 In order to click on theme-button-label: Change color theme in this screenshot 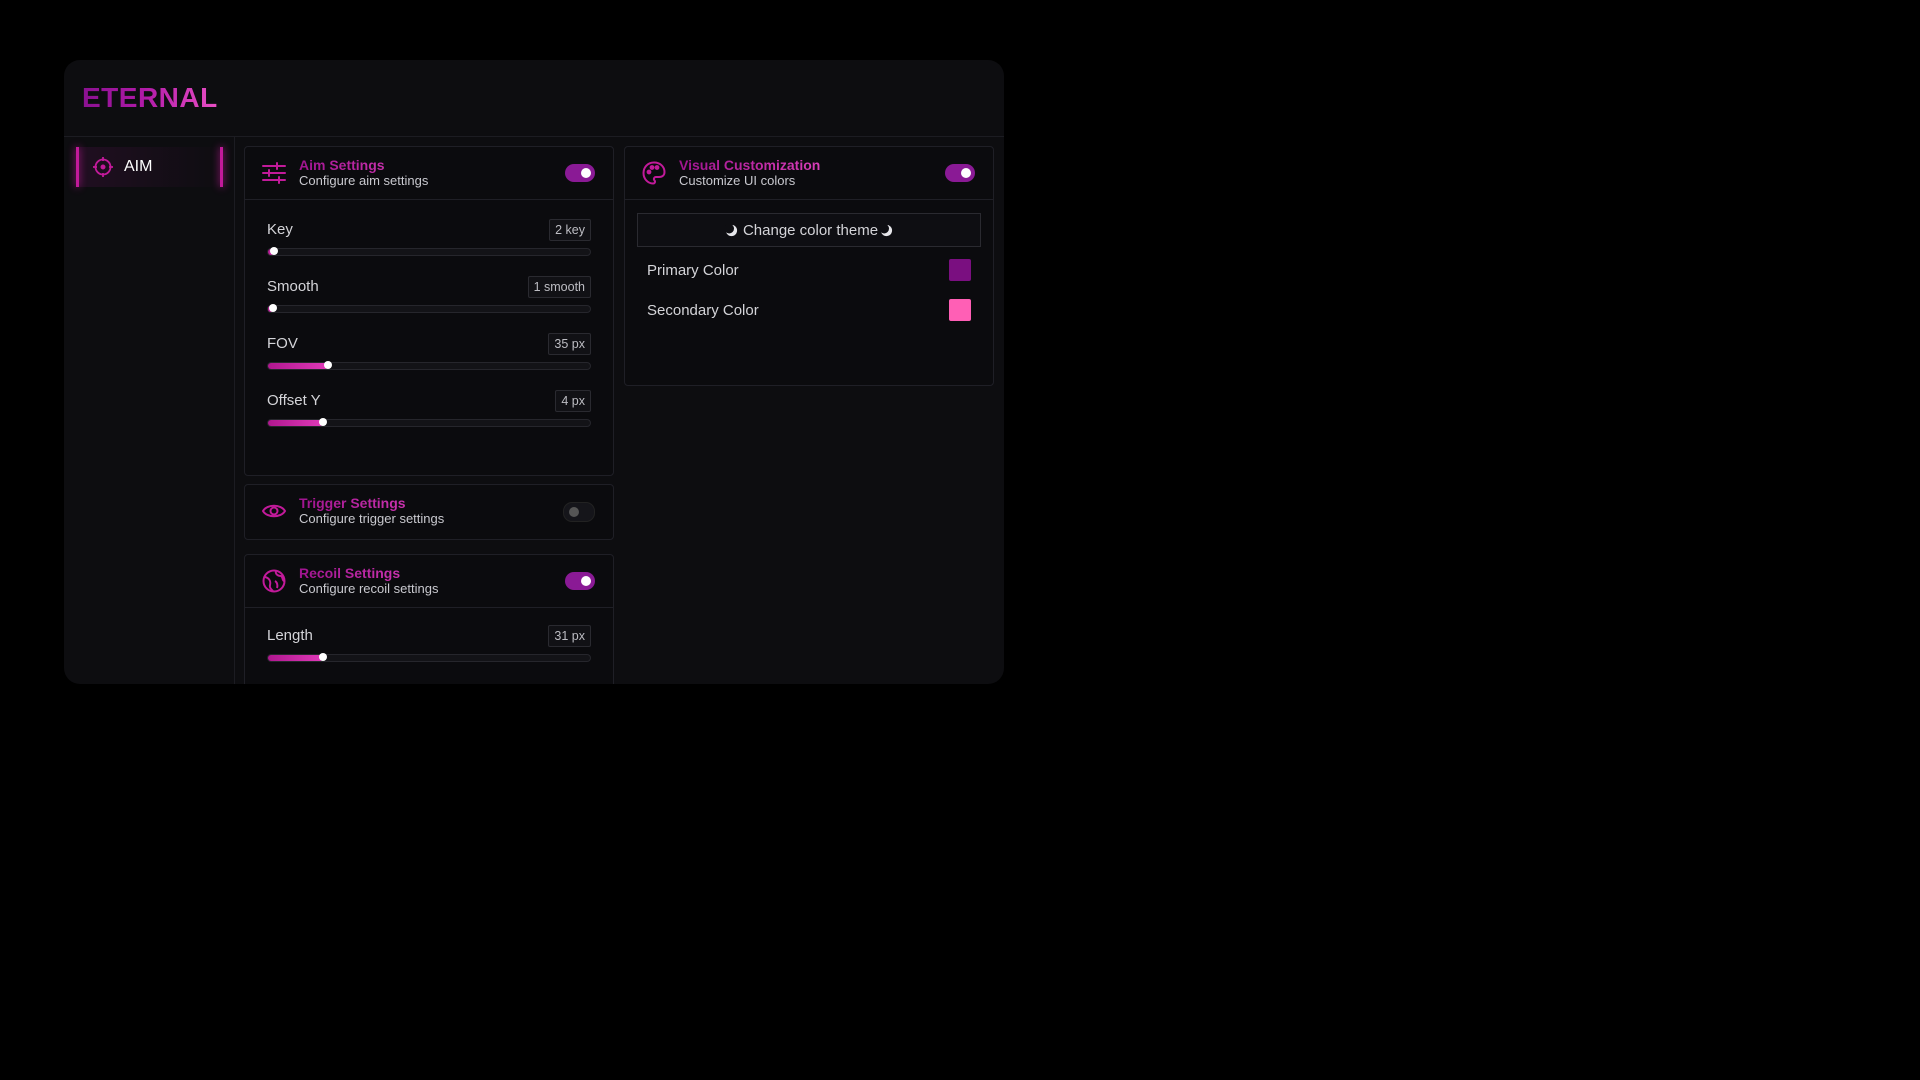, I will do `click(810, 230)`.